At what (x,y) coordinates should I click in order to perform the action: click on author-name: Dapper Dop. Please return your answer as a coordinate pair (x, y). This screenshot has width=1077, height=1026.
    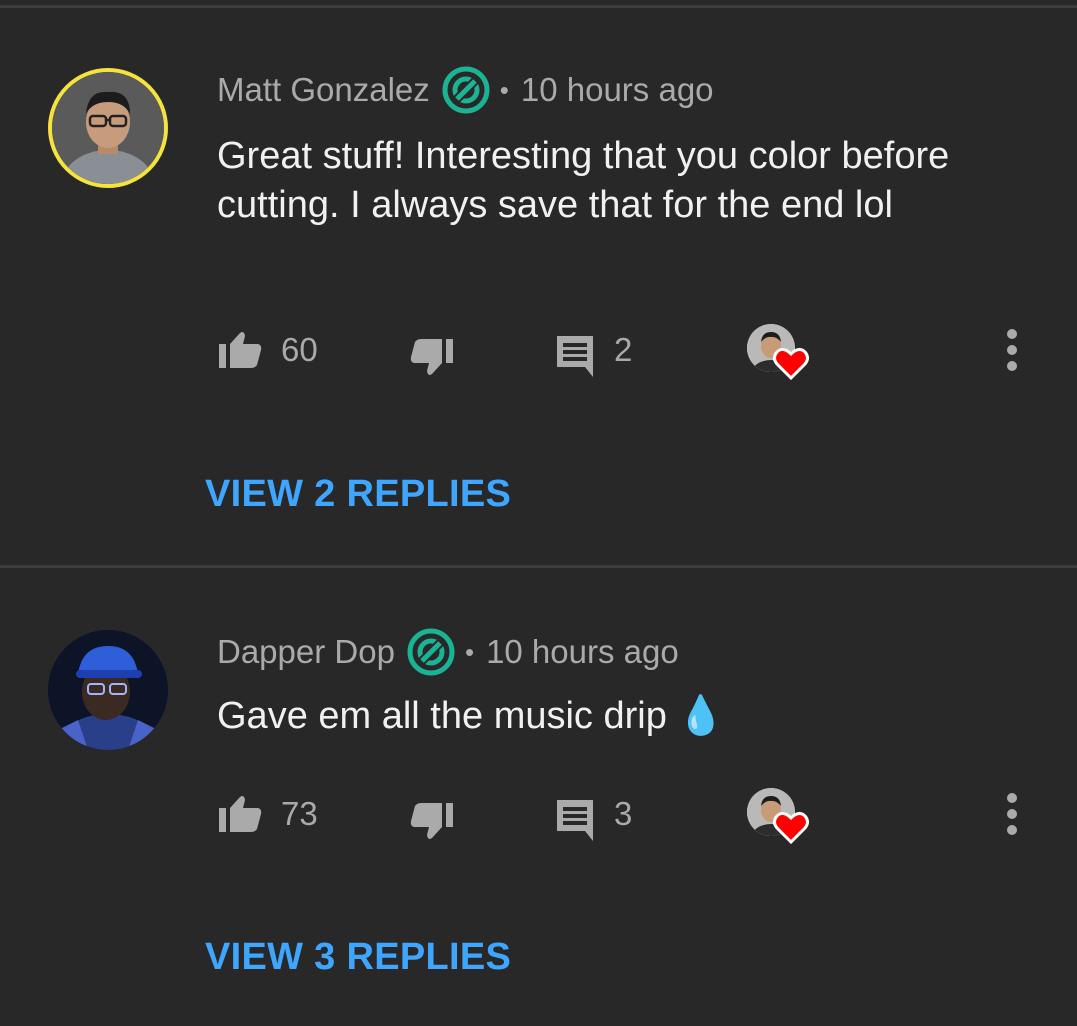
    Looking at the image, I should click on (306, 652).